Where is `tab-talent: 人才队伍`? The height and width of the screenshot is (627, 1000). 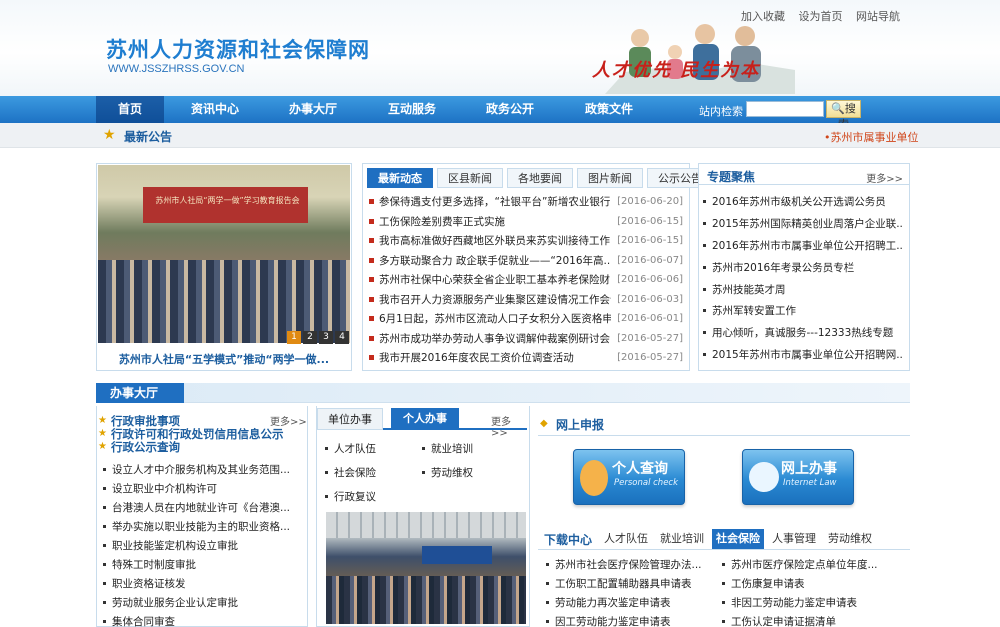
tab-talent: 人才队伍 is located at coordinates (626, 539).